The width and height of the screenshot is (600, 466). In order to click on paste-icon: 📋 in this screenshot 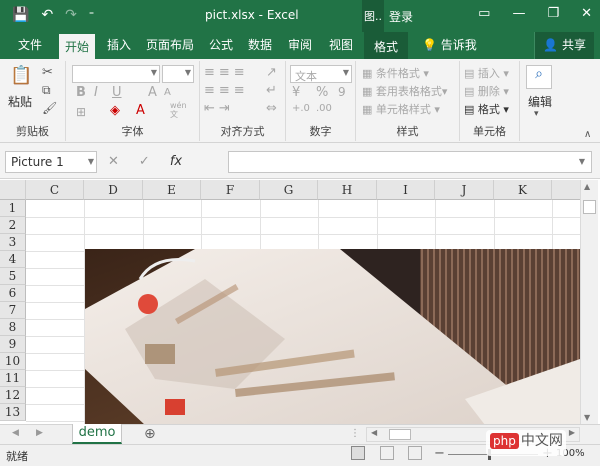, I will do `click(21, 75)`.